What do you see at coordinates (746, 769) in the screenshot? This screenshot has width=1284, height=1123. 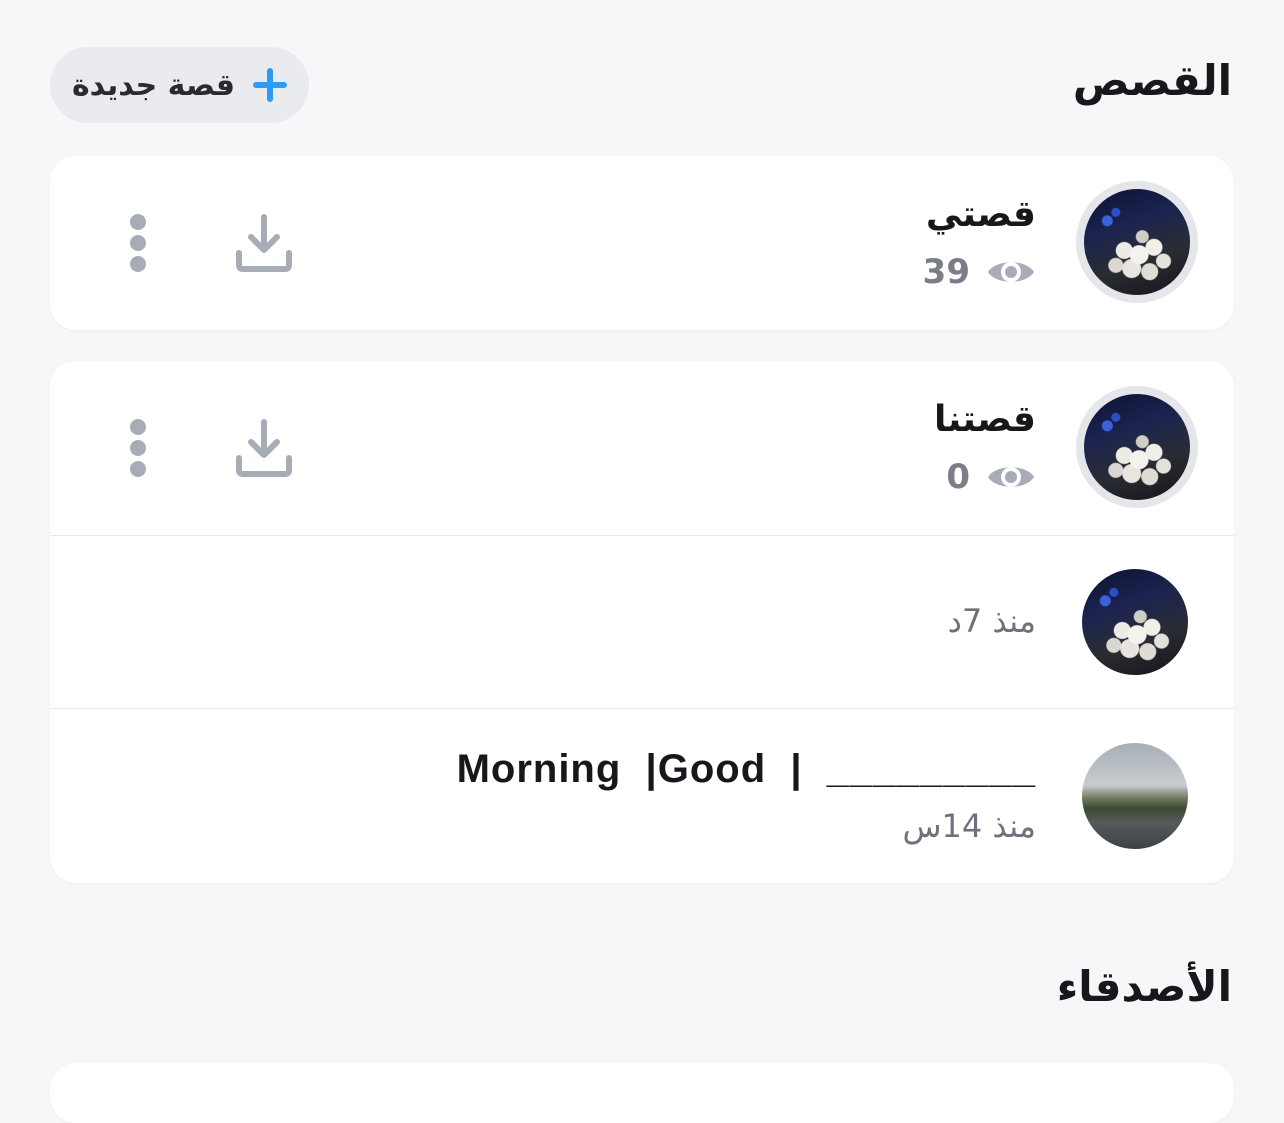 I see `snap-caption: Morning |Good | _________` at bounding box center [746, 769].